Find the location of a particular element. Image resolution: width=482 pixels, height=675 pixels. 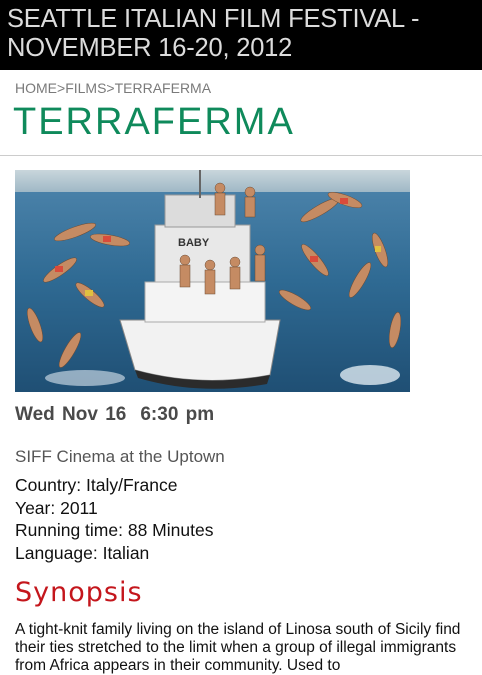

breadcrumb-home-link: HOME is located at coordinates (36, 88).